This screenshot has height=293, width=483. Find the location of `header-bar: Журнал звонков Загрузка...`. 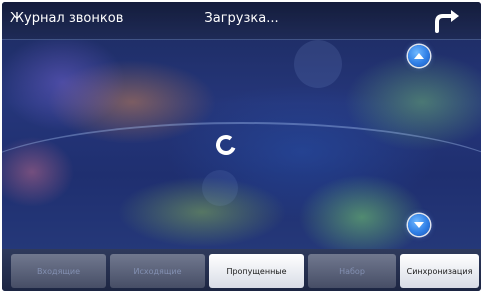

header-bar: Журнал звонков Загрузка... is located at coordinates (241, 21).